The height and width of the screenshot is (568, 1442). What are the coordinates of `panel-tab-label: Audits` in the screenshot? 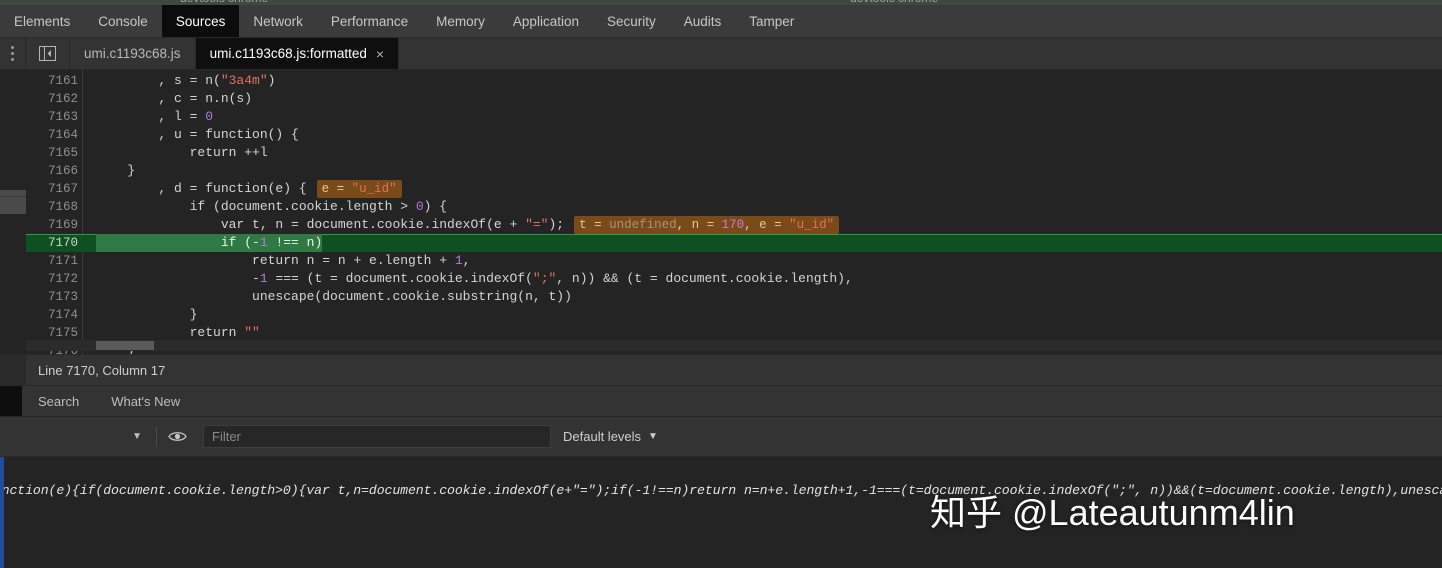 It's located at (702, 21).